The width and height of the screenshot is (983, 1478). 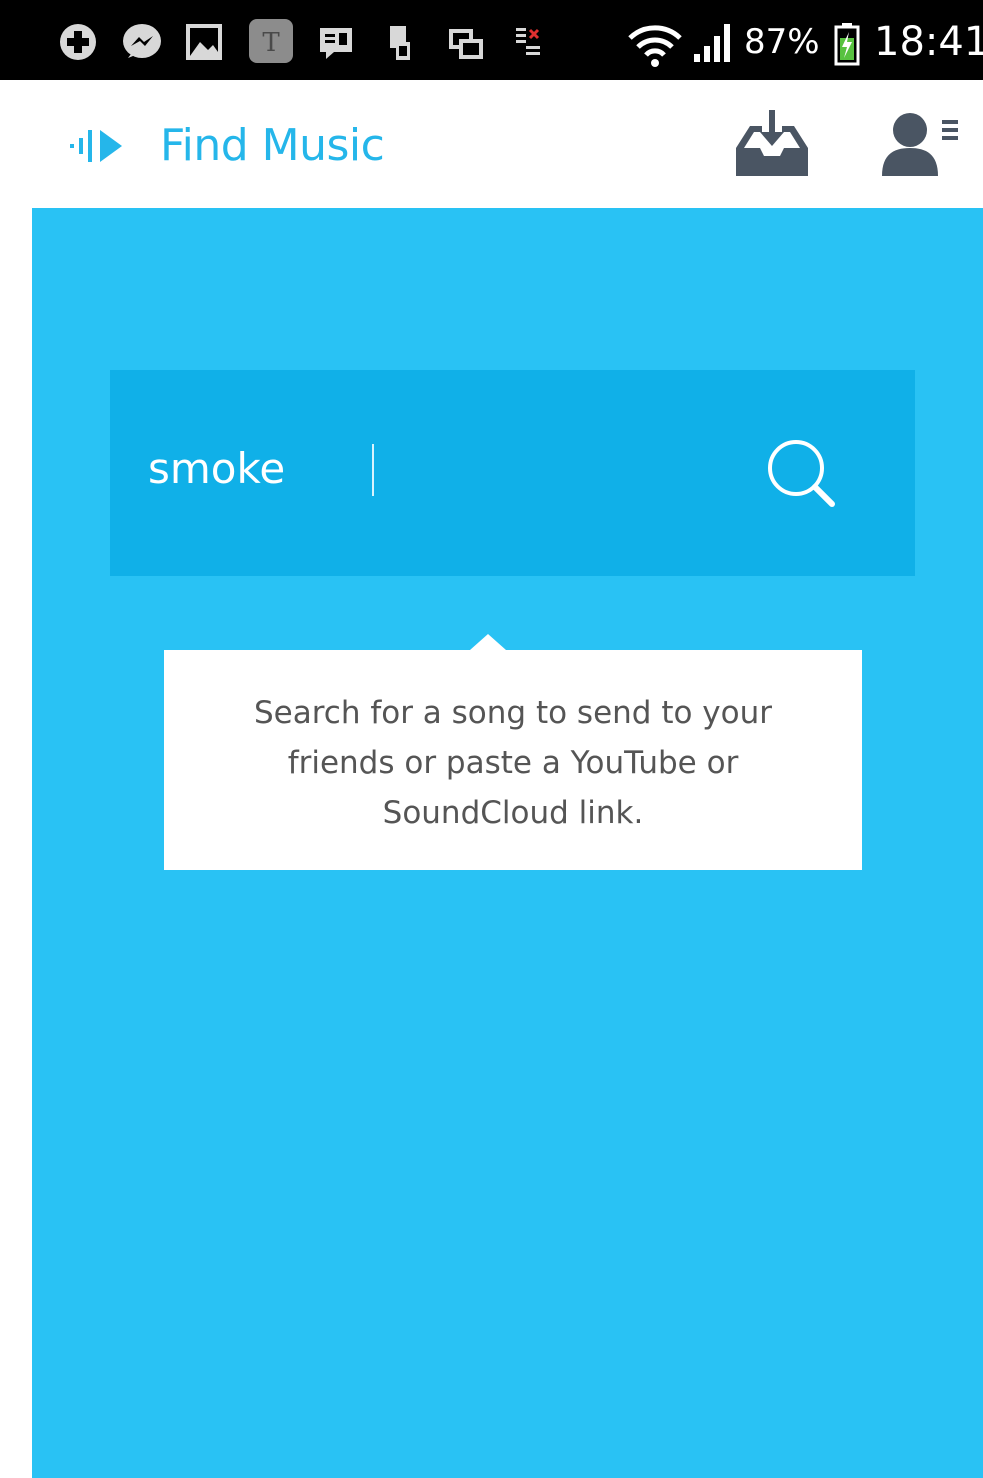 I want to click on battery-charging-icon, so click(x=847, y=44).